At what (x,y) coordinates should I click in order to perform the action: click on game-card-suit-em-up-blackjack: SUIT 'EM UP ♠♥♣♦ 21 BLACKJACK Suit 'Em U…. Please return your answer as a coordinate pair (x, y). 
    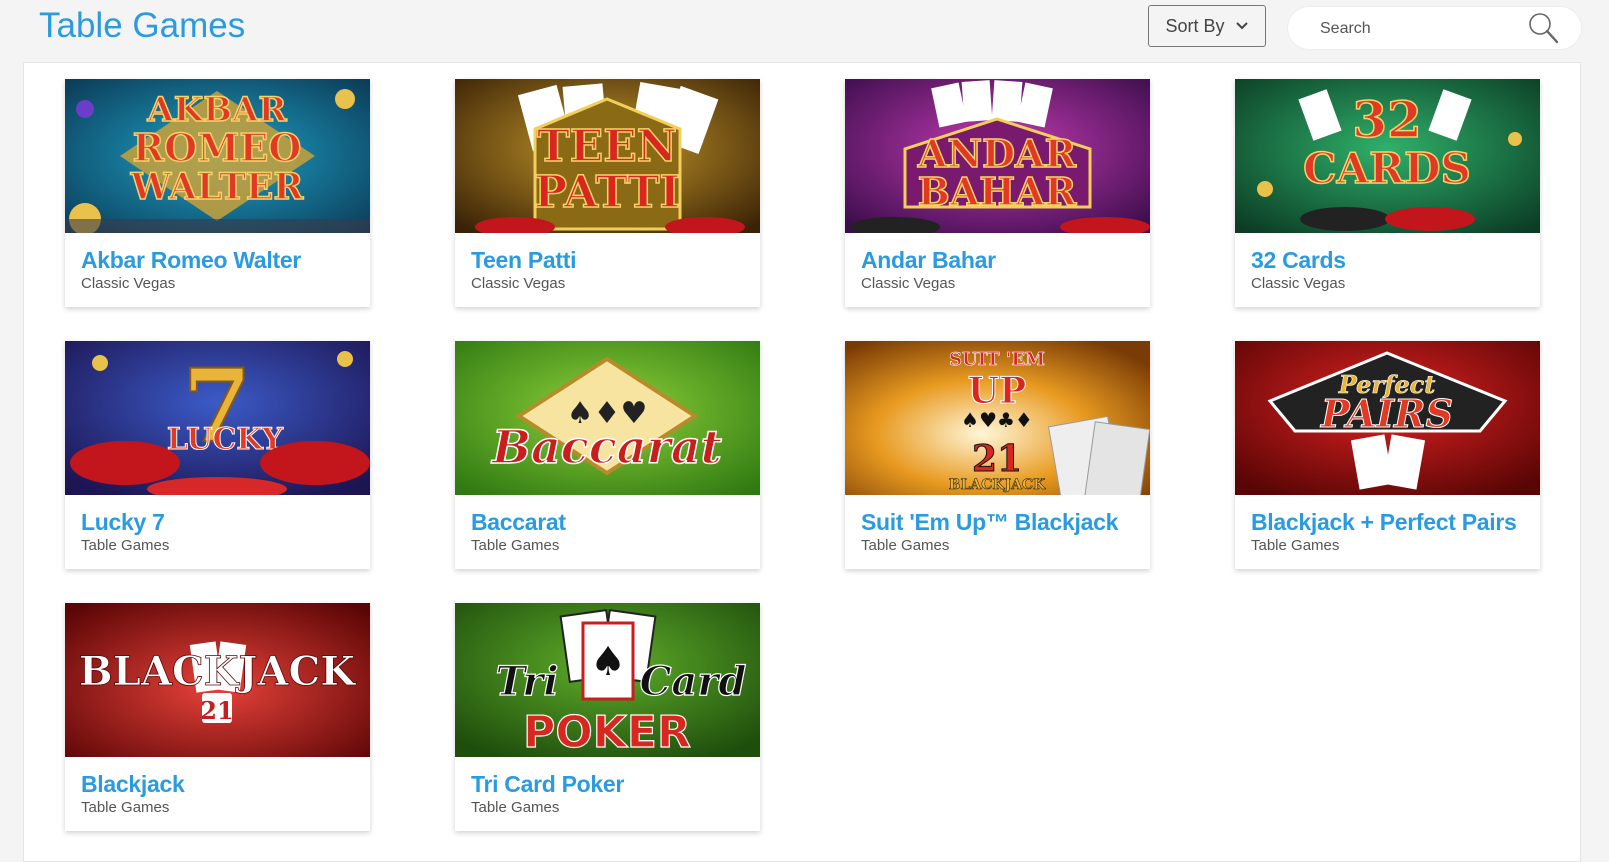
    Looking at the image, I should click on (997, 455).